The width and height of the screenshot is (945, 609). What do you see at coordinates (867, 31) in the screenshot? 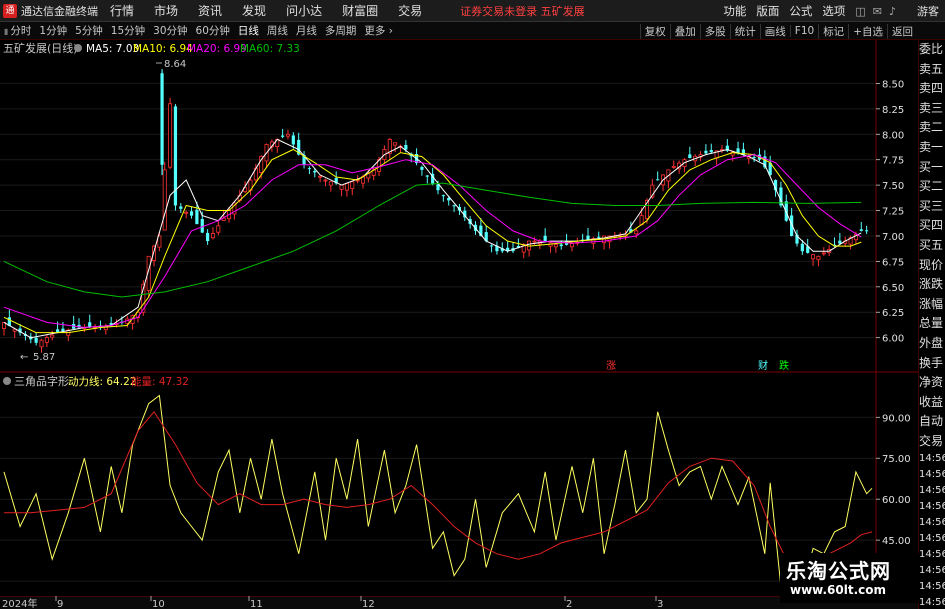
I see `add-watchlist-button: +自选` at bounding box center [867, 31].